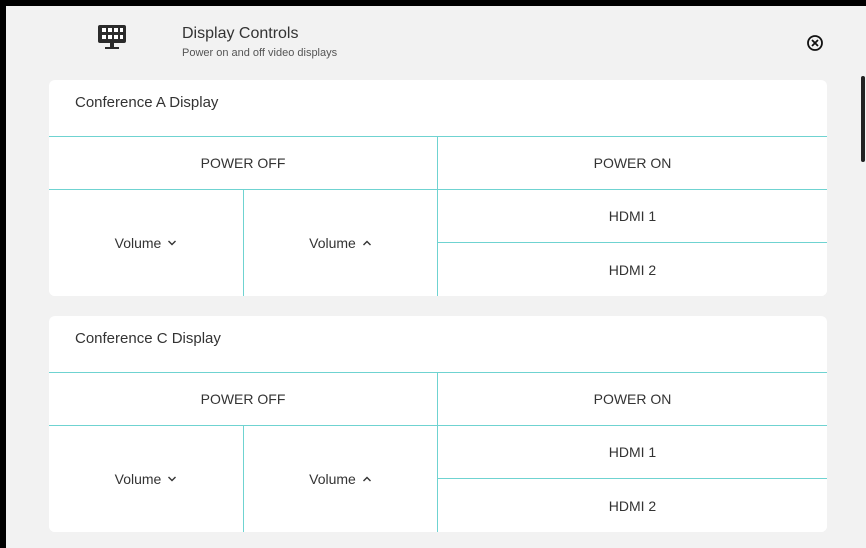  I want to click on close-icon, so click(815, 43).